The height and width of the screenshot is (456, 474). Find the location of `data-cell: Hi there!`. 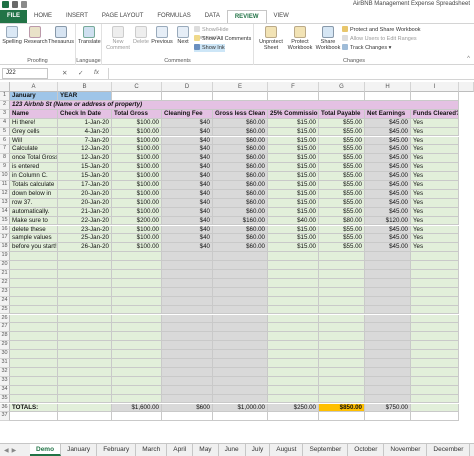

data-cell: Hi there! is located at coordinates (34, 123).